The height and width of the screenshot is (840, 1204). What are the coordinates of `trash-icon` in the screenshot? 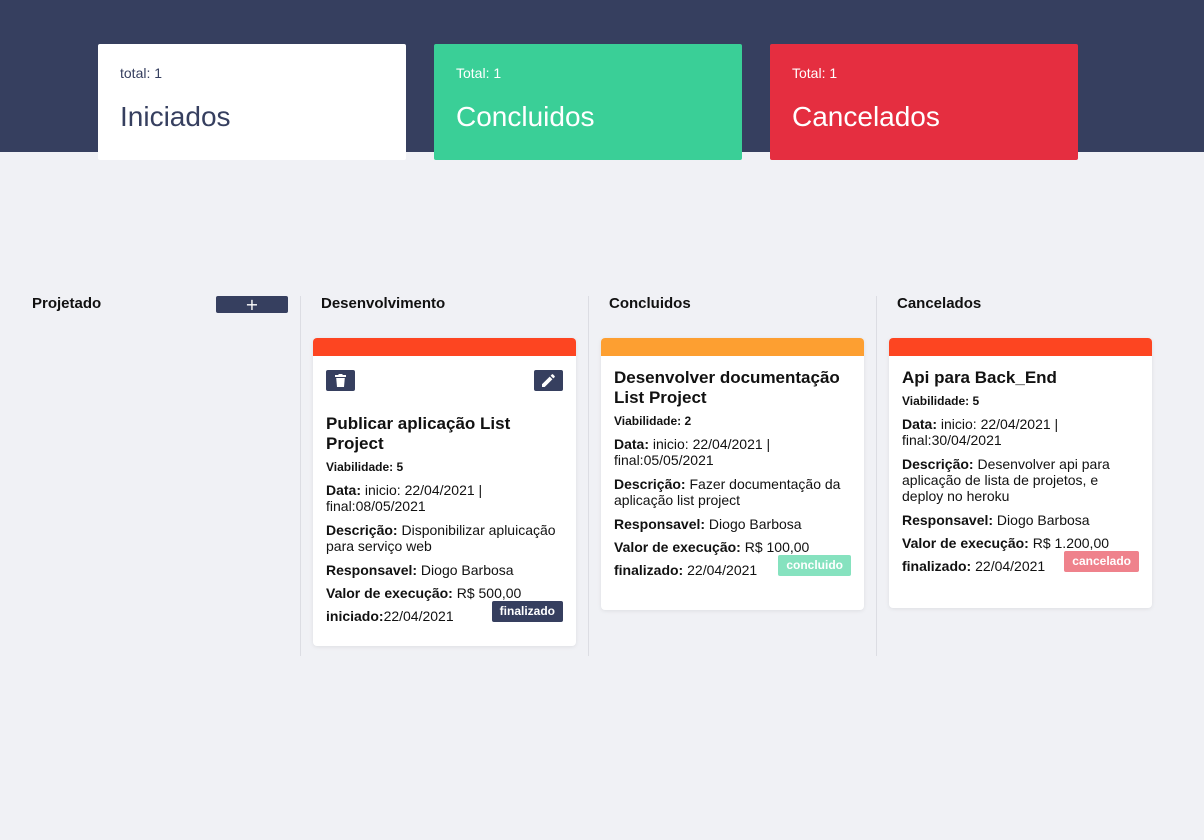 It's located at (340, 380).